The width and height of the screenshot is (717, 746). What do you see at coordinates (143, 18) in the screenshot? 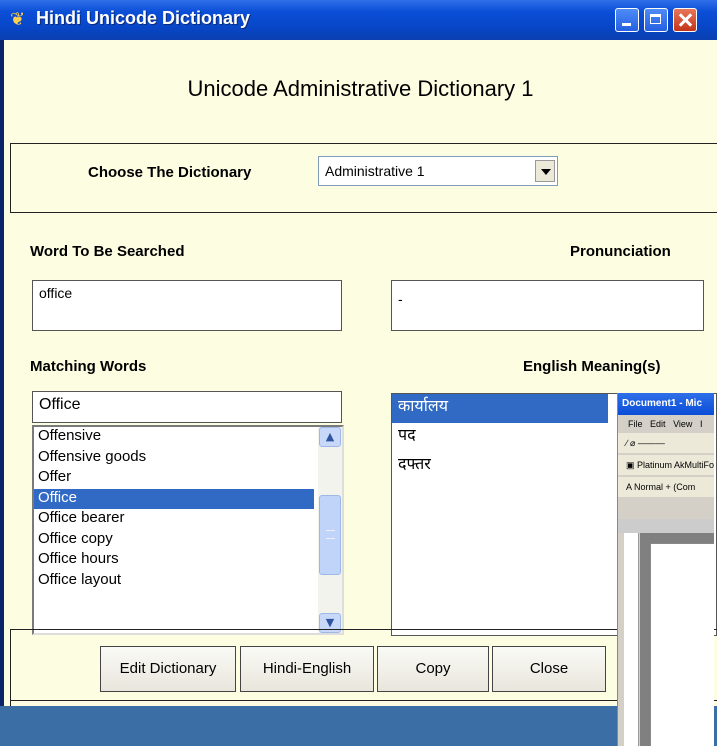
I see `window-title: Hindi Unicode Dictionary` at bounding box center [143, 18].